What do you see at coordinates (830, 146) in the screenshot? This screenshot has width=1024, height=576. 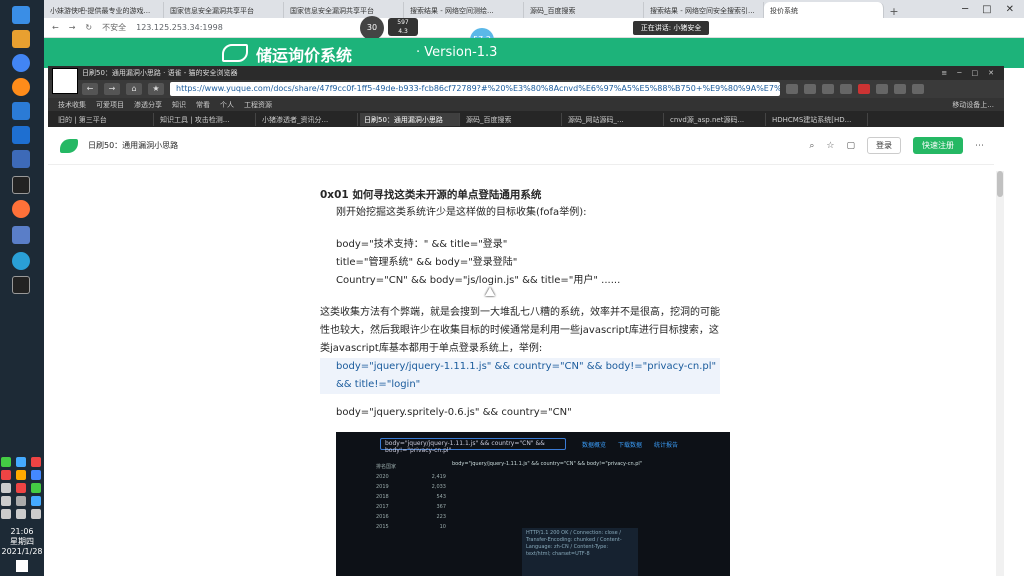 I see `star-icon: ☆` at bounding box center [830, 146].